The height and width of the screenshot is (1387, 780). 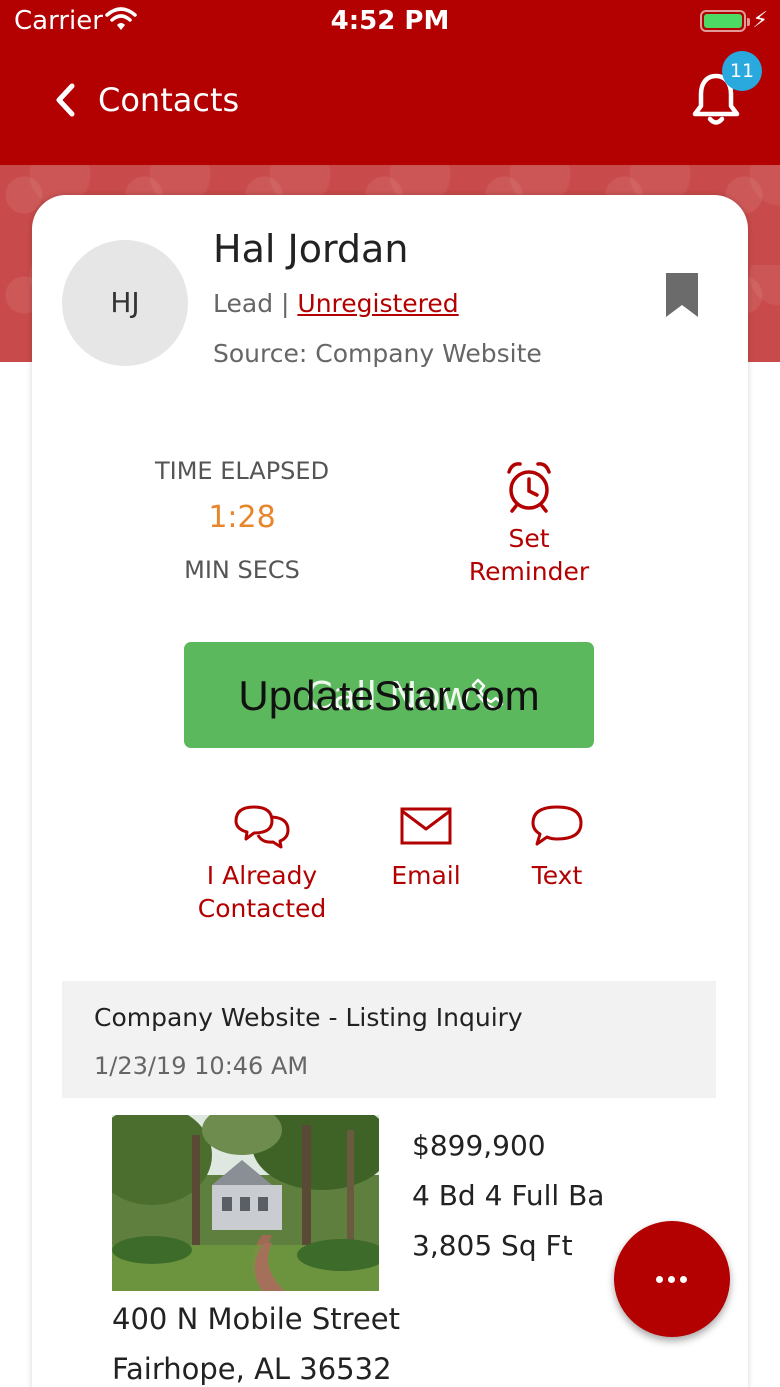 I want to click on chat-bubbles-icon, so click(x=262, y=827).